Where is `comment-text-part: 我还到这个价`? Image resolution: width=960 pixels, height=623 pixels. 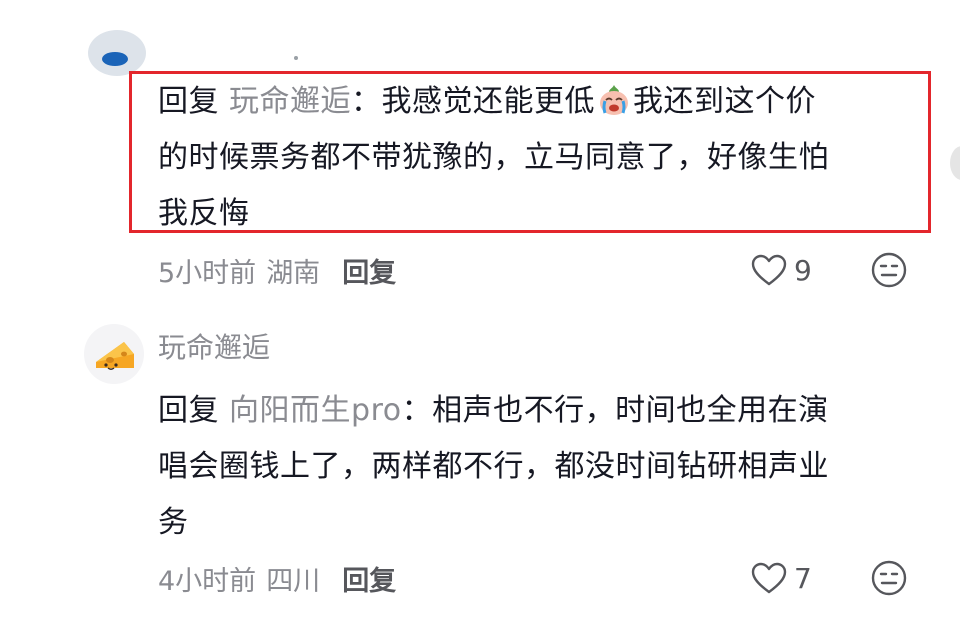
comment-text-part: 我还到这个价 is located at coordinates (725, 101).